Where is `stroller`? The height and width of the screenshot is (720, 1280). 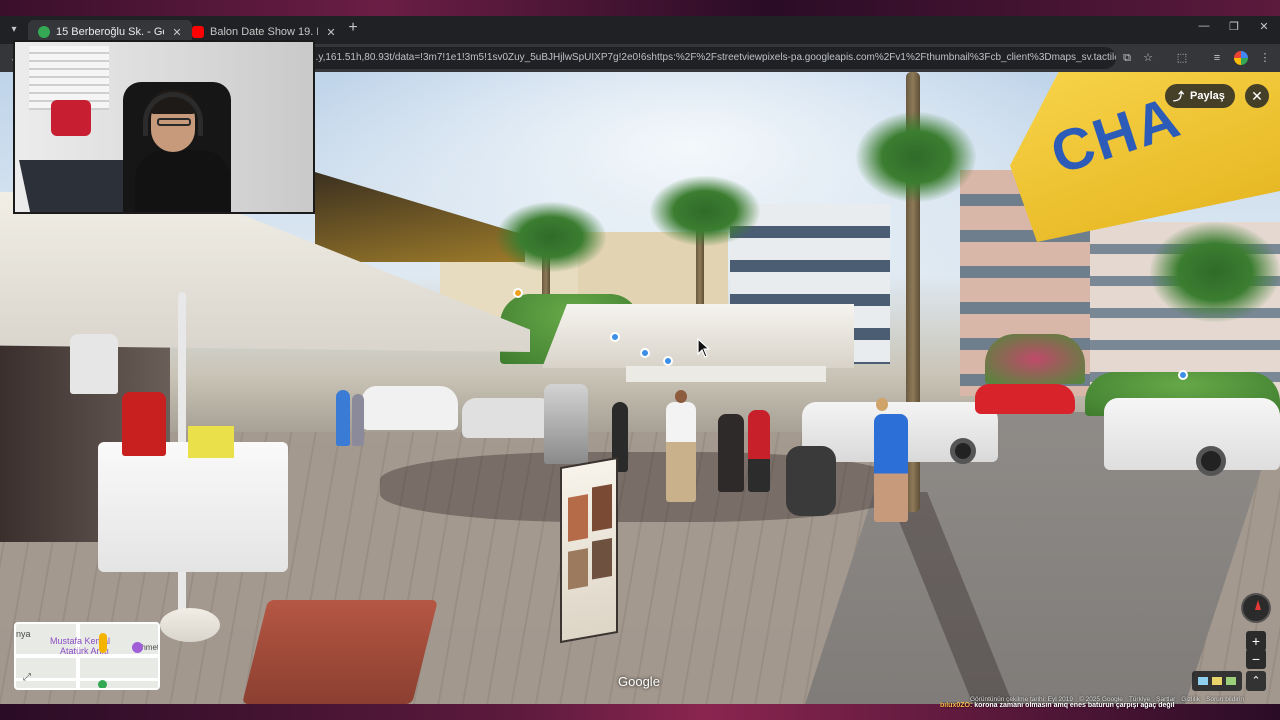
stroller is located at coordinates (811, 481).